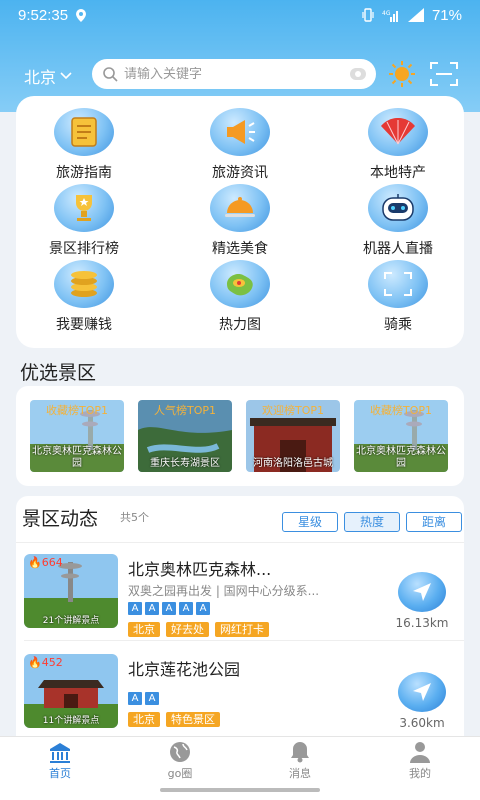  Describe the element at coordinates (60, 773) in the screenshot. I see `tab-label: 首页` at that location.